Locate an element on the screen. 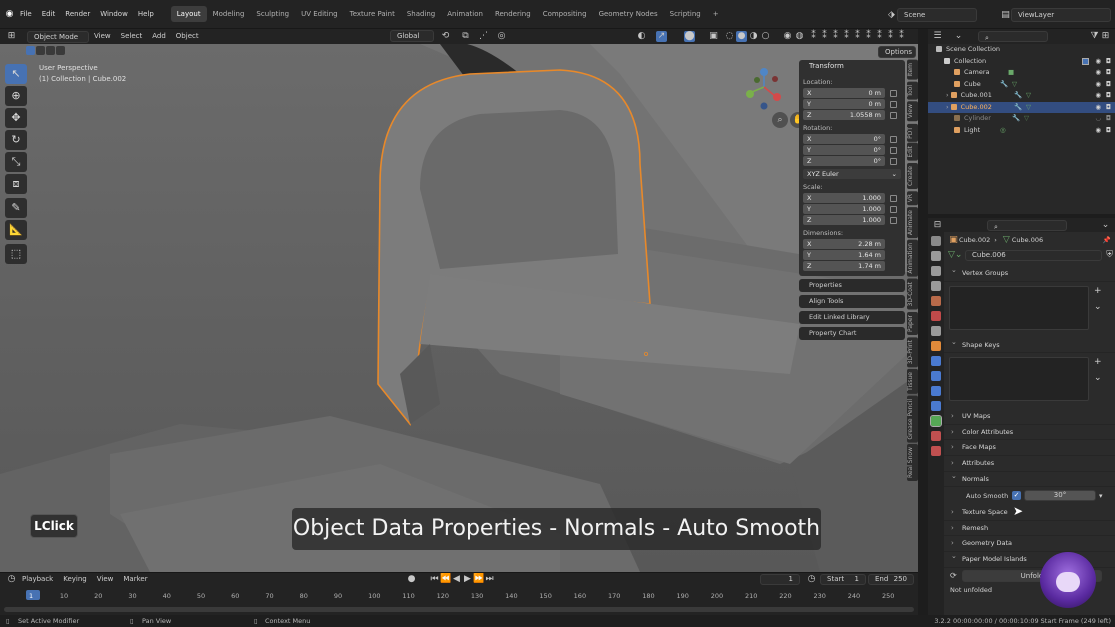 The height and width of the screenshot is (627, 1115). tab-animation-sidebar: Animation is located at coordinates (912, 259).